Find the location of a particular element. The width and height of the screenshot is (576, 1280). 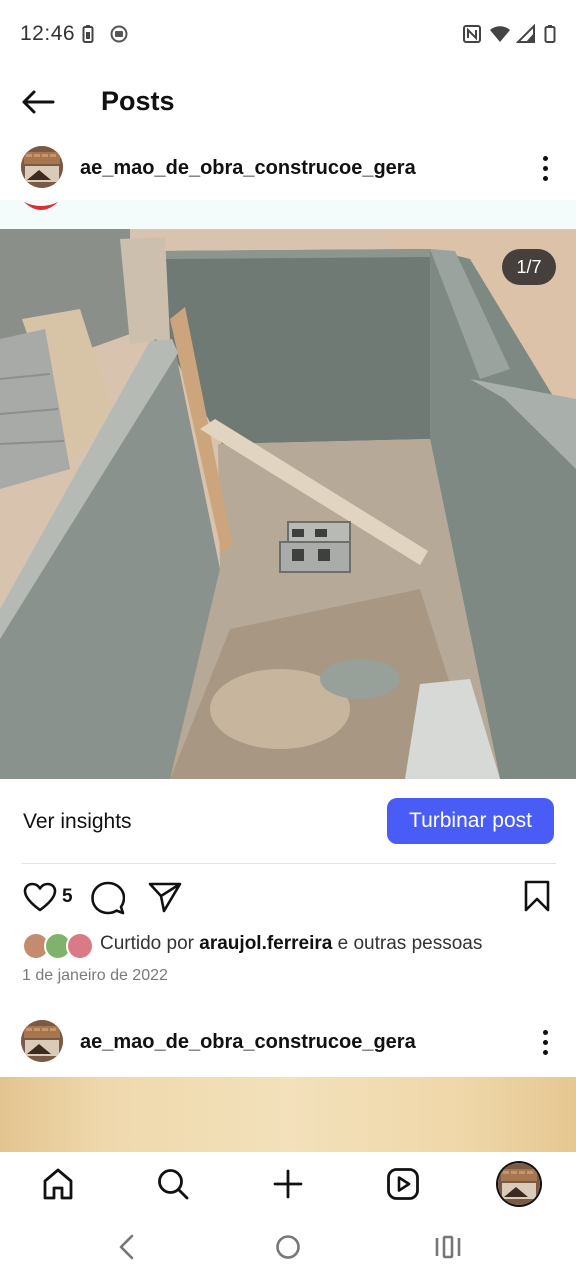

bottom-navigation is located at coordinates (288, 1183).